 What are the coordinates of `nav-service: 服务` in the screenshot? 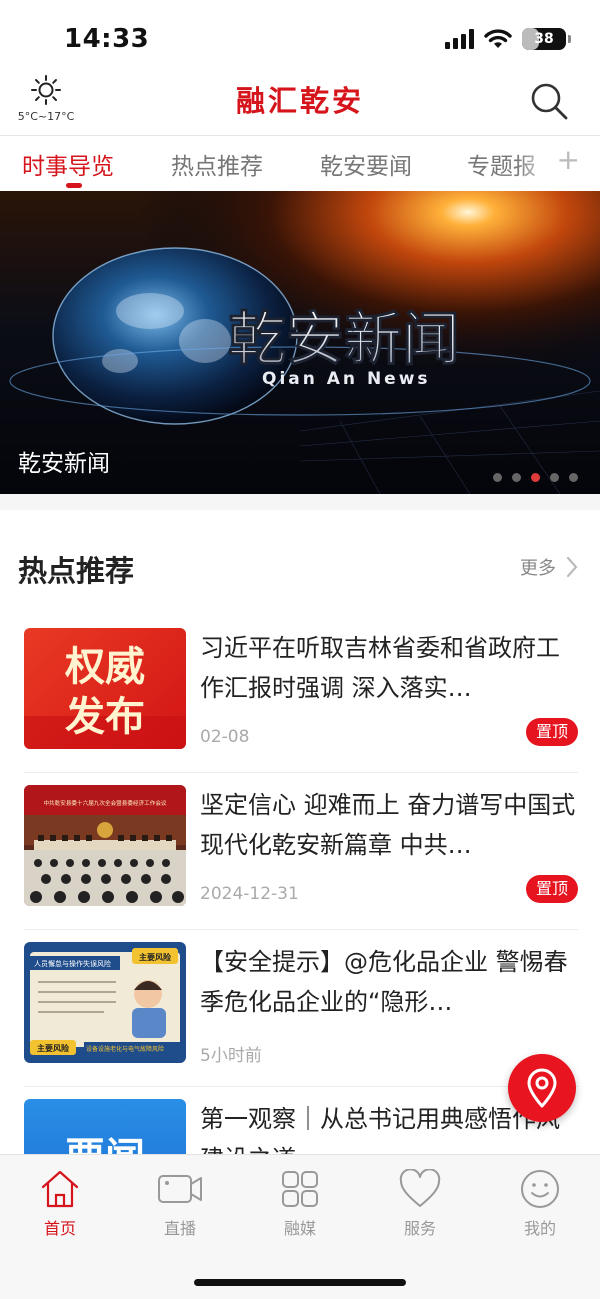 It's located at (420, 1204).